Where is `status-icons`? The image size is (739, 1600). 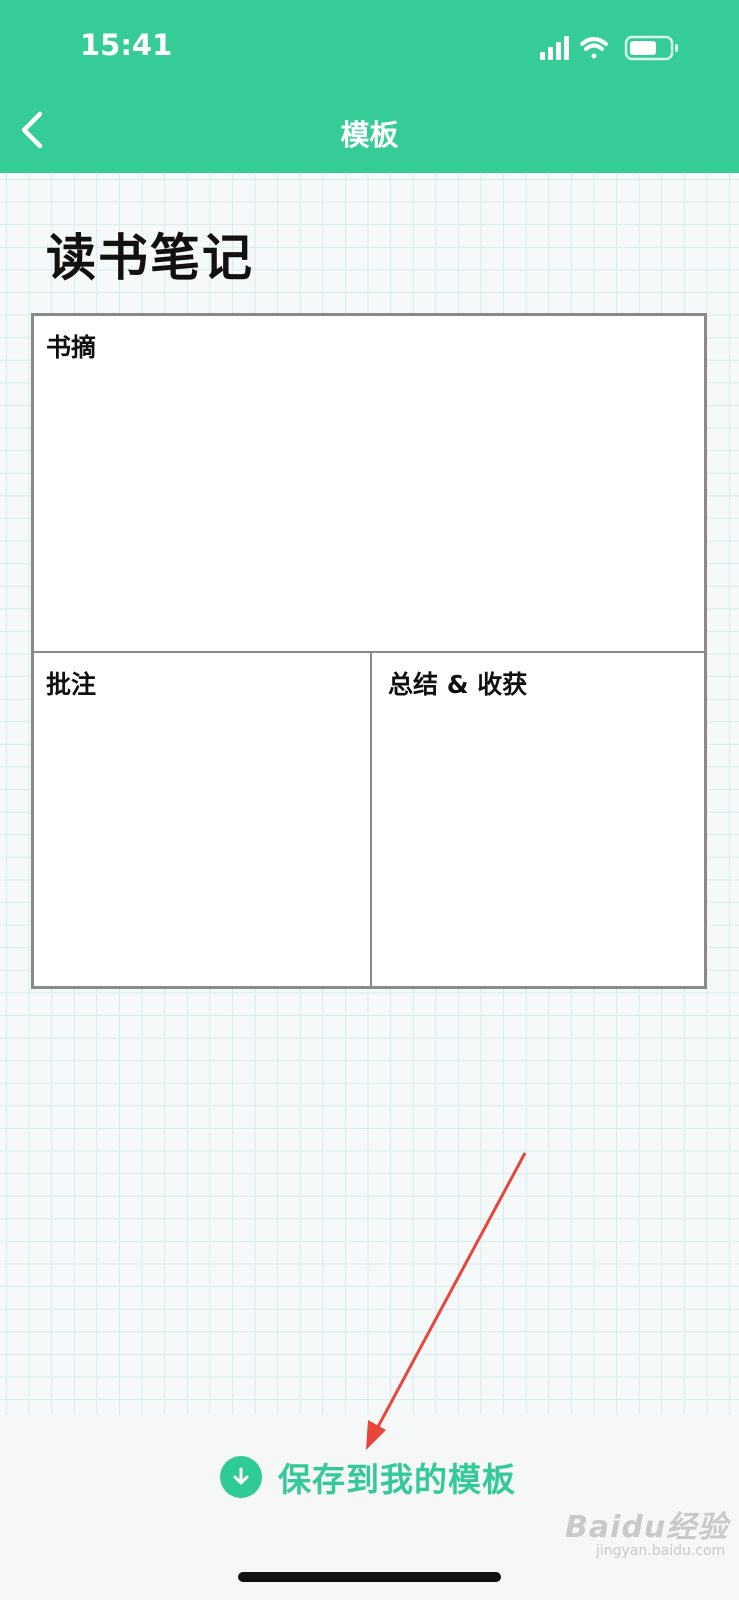 status-icons is located at coordinates (609, 48).